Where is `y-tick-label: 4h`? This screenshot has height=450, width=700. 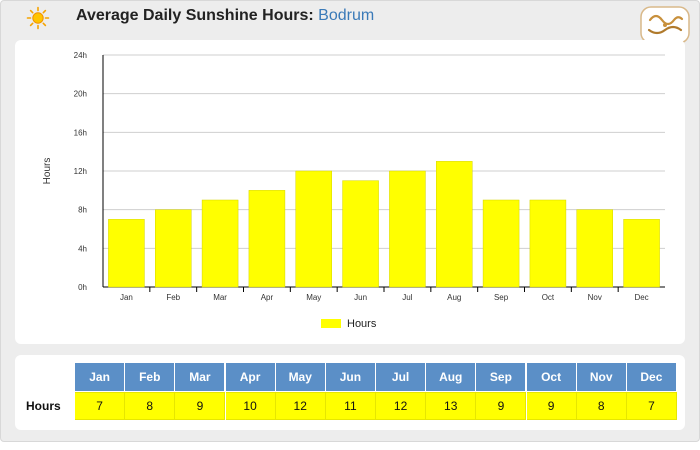 y-tick-label: 4h is located at coordinates (82, 248).